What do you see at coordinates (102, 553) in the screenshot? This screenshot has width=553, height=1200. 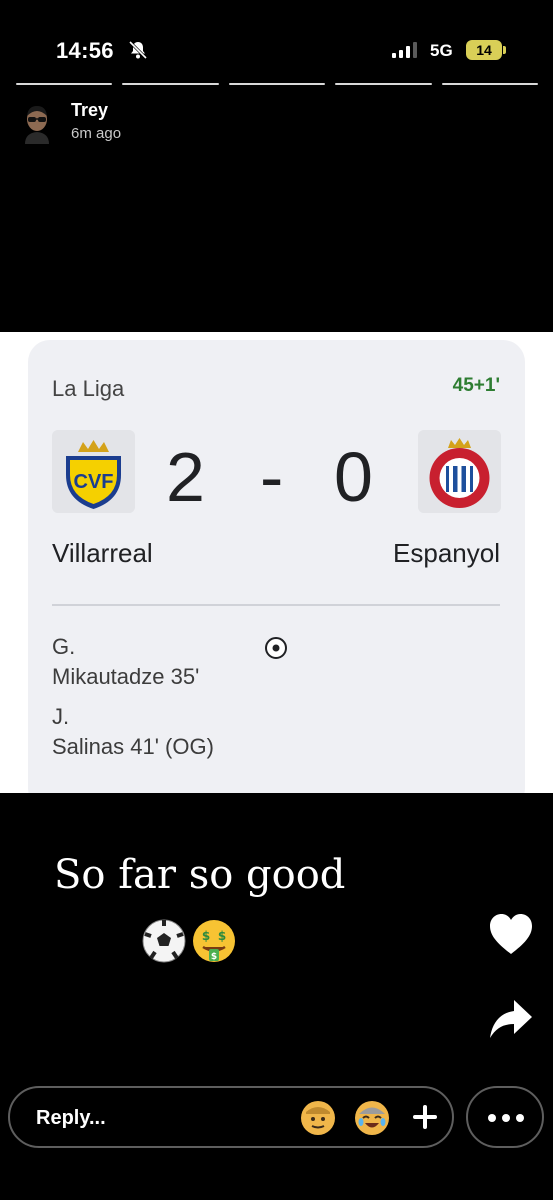 I see `home-team-name: Villarreal` at bounding box center [102, 553].